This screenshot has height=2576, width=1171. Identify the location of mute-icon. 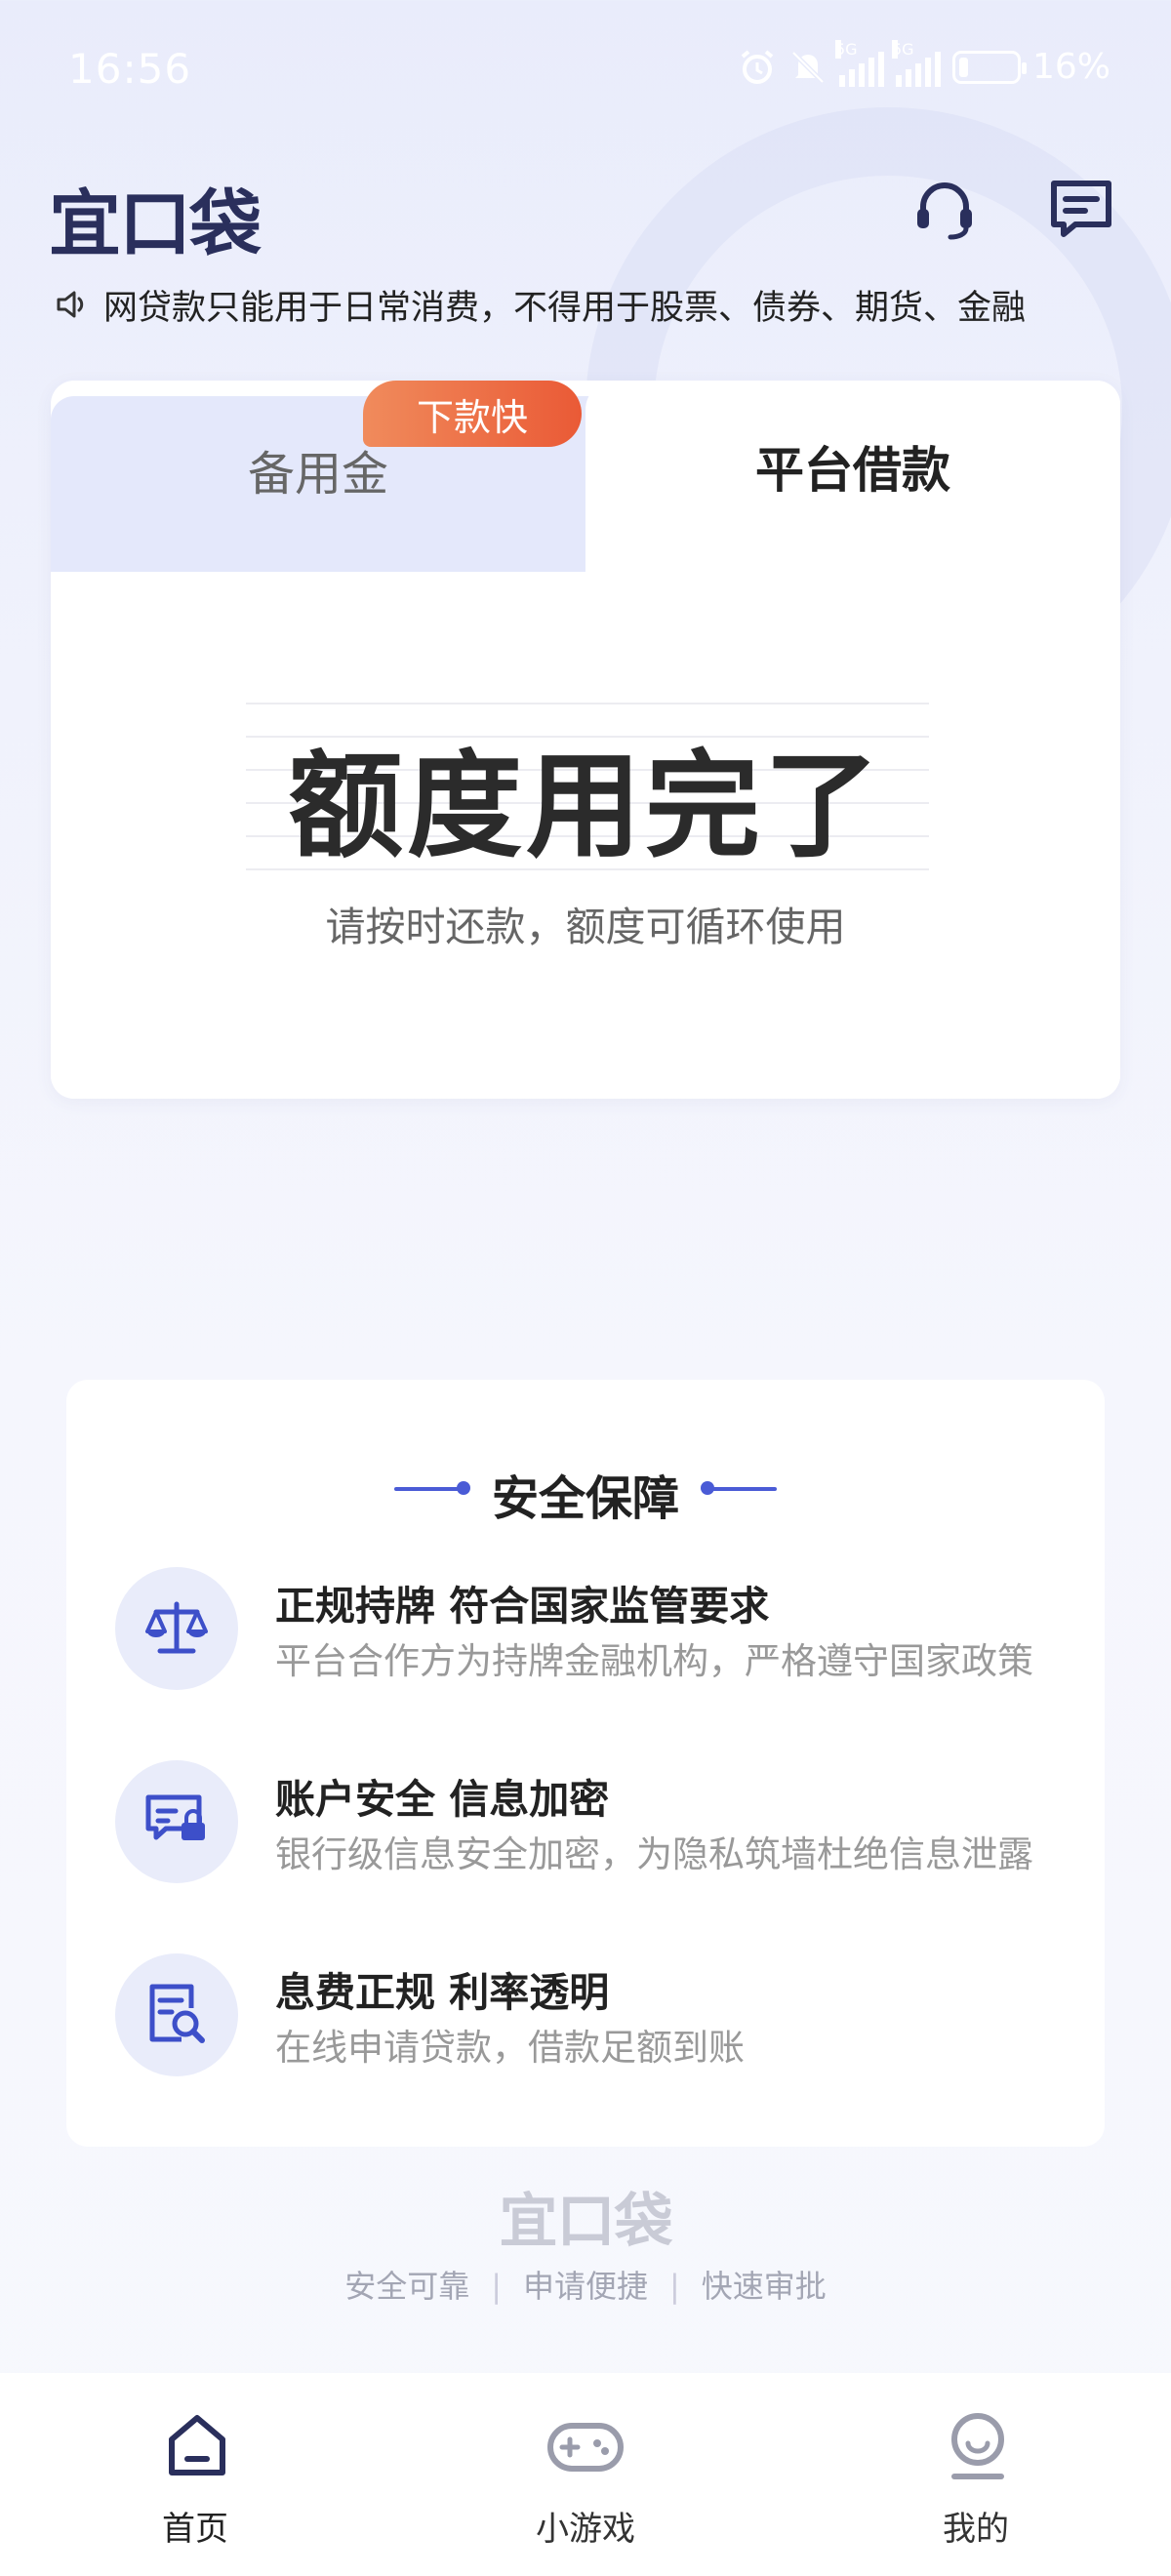
(808, 67).